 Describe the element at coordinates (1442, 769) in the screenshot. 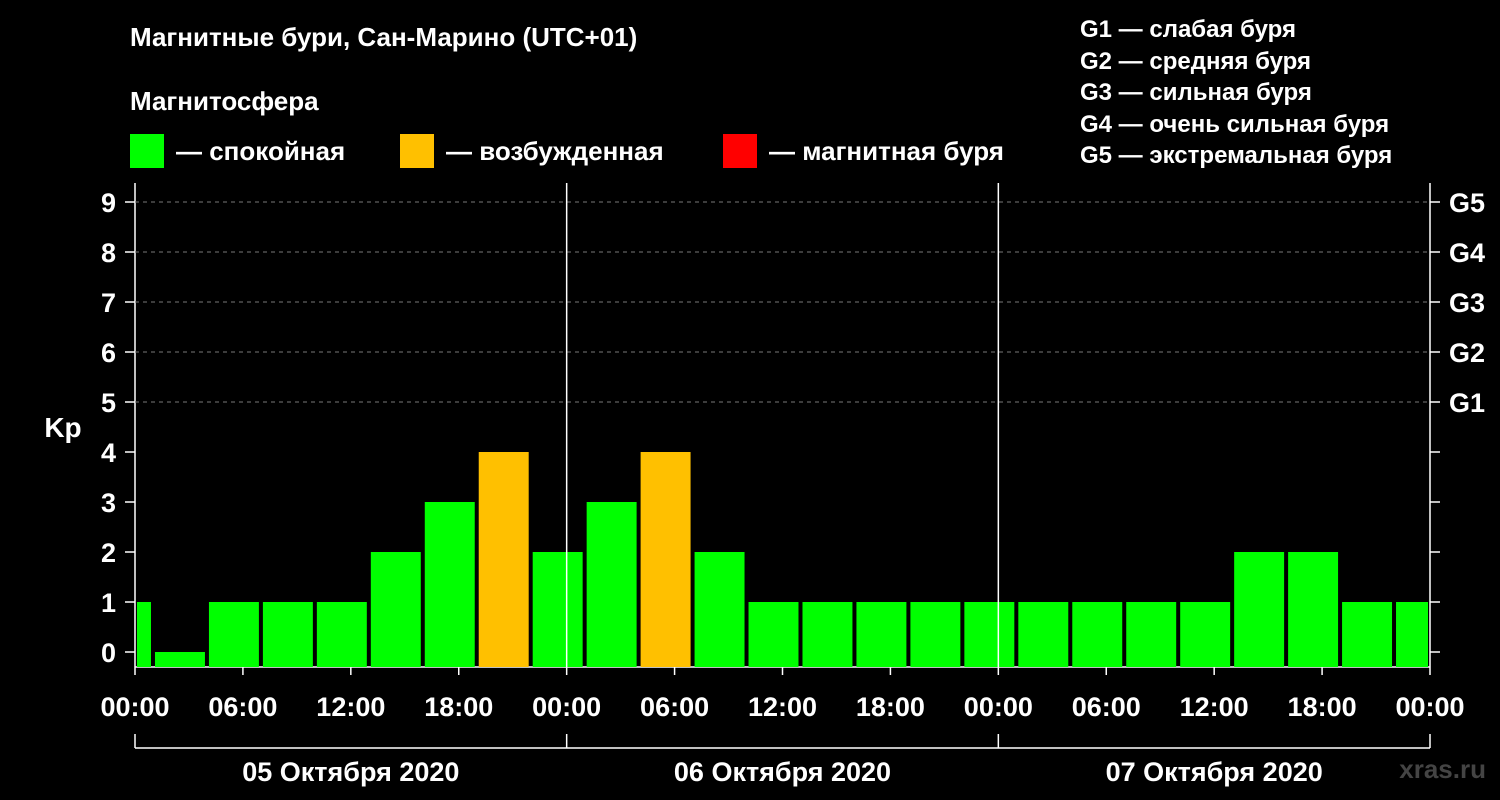

I see `watermark: xras.ru` at that location.